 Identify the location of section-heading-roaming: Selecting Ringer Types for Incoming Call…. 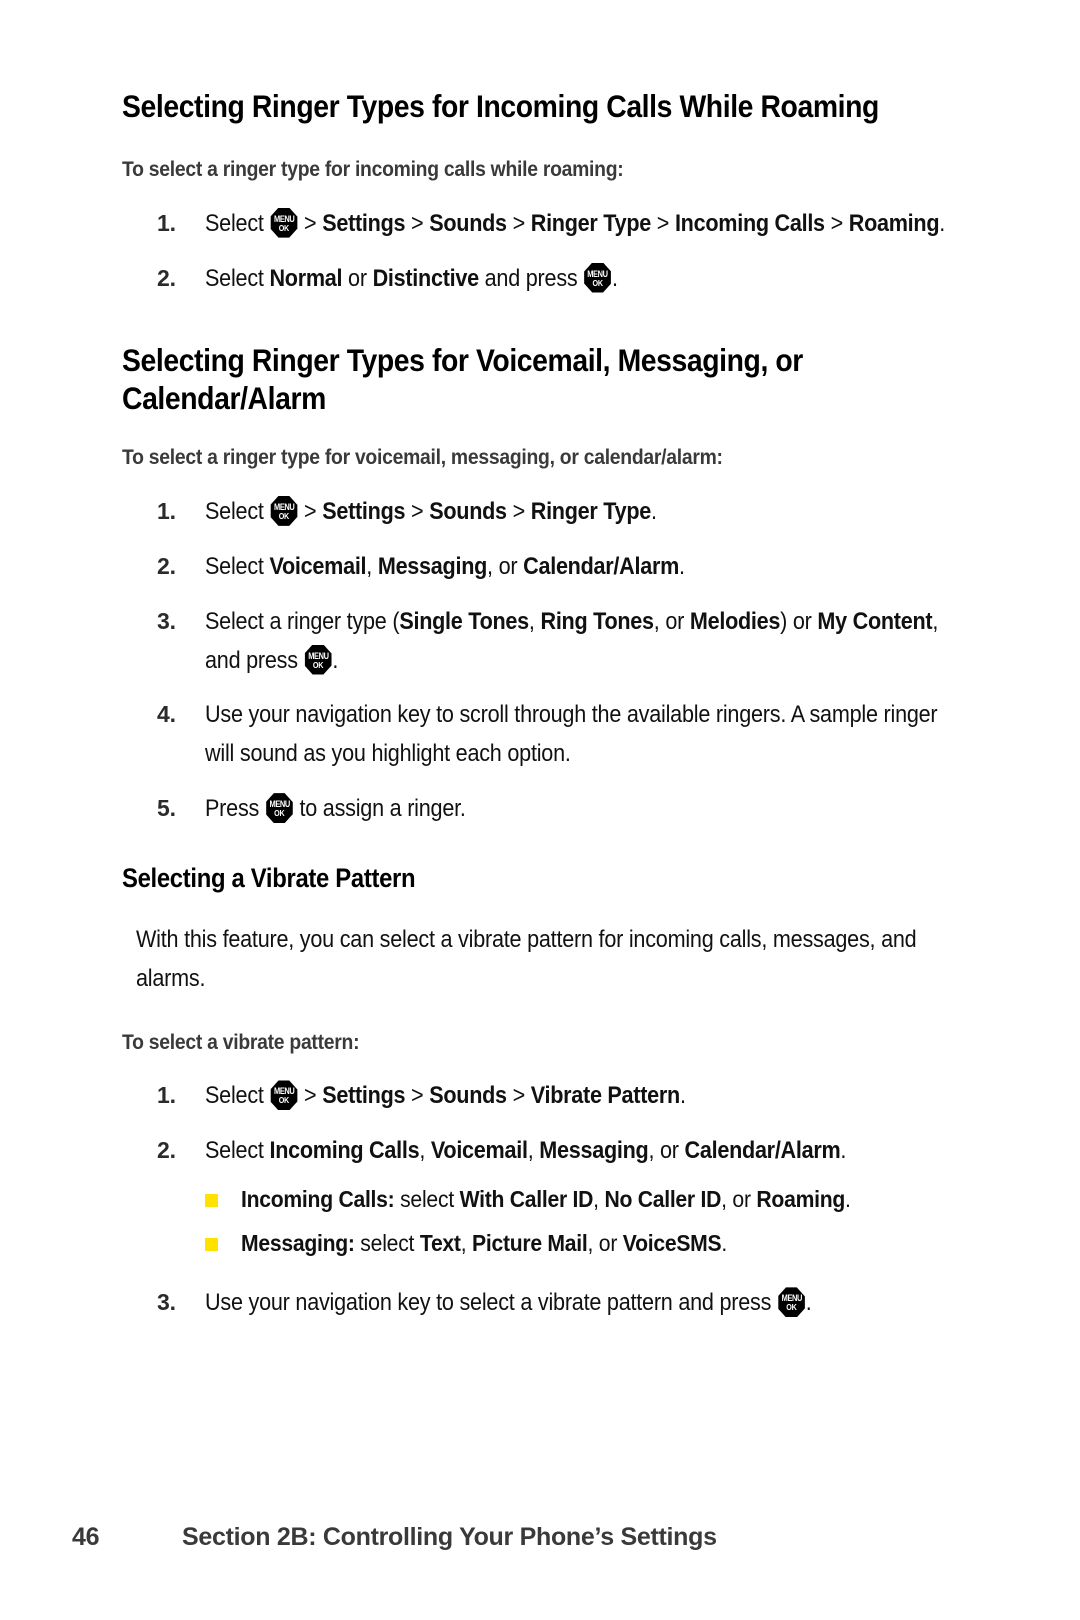
(500, 106).